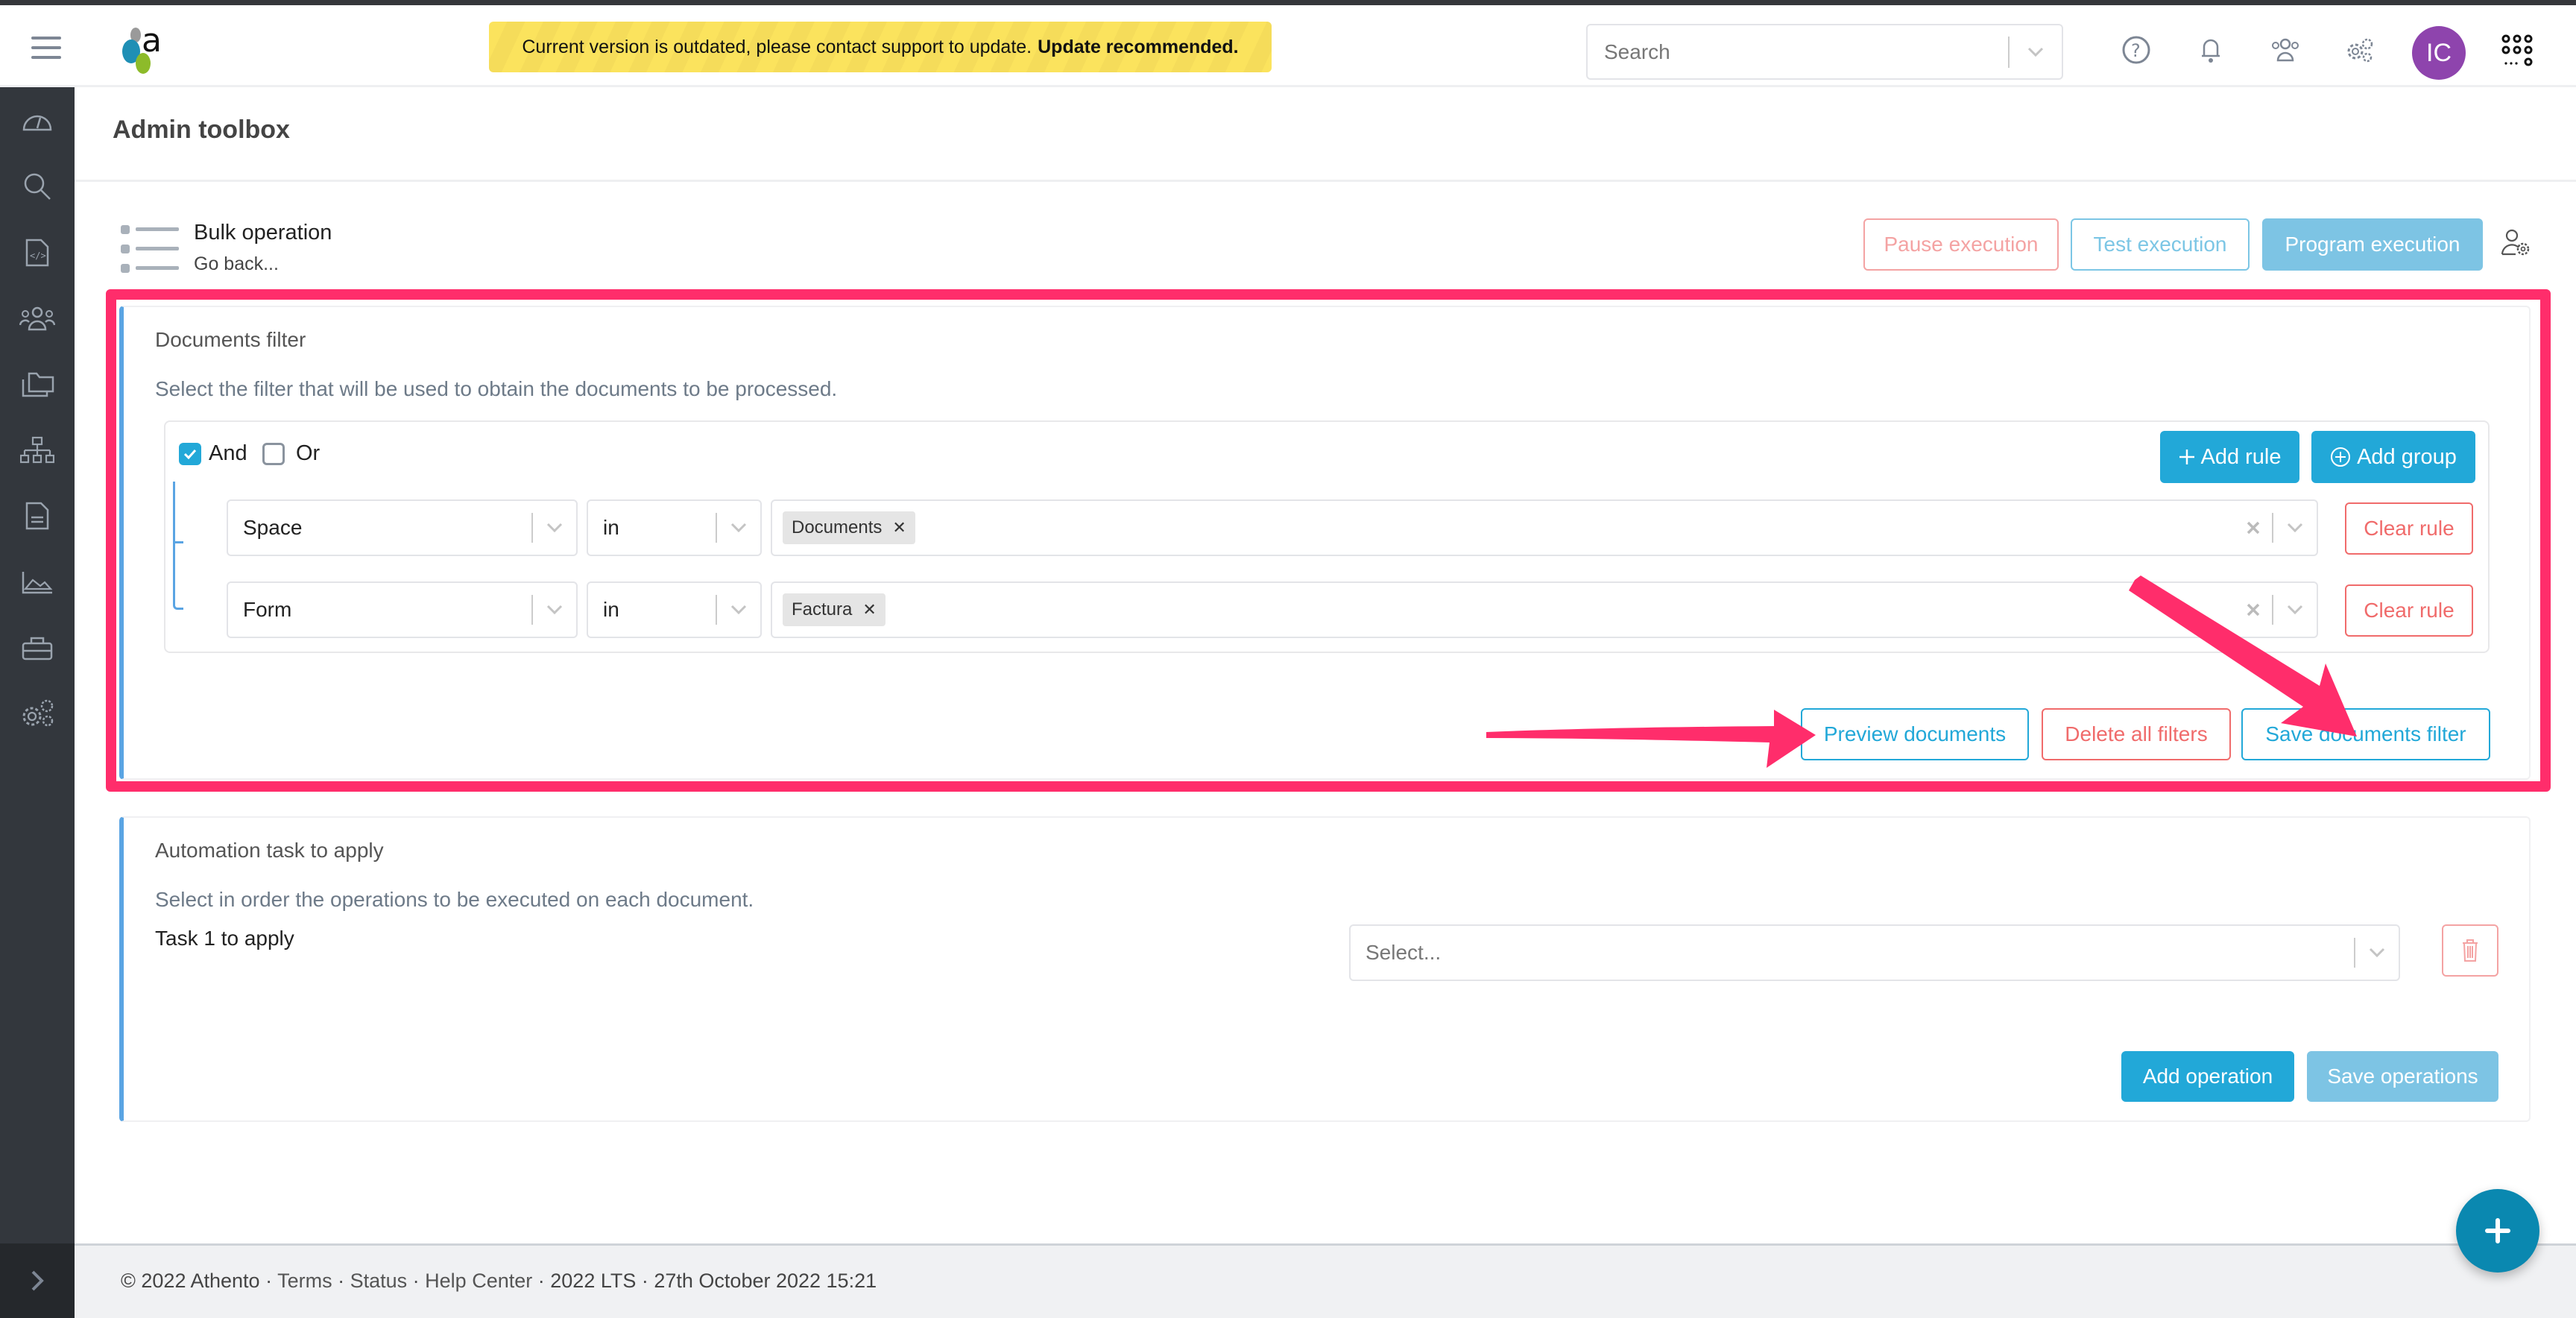 The image size is (2576, 1318). I want to click on toolbox-icon, so click(37, 648).